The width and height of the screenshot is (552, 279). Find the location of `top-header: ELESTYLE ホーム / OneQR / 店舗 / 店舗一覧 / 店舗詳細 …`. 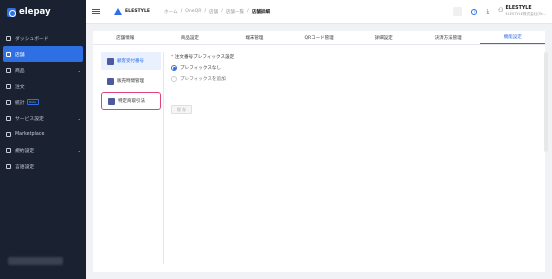

top-header: ELESTYLE ホーム / OneQR / 店舗 / 店舗一覧 / 店舗詳細 … is located at coordinates (319, 12).